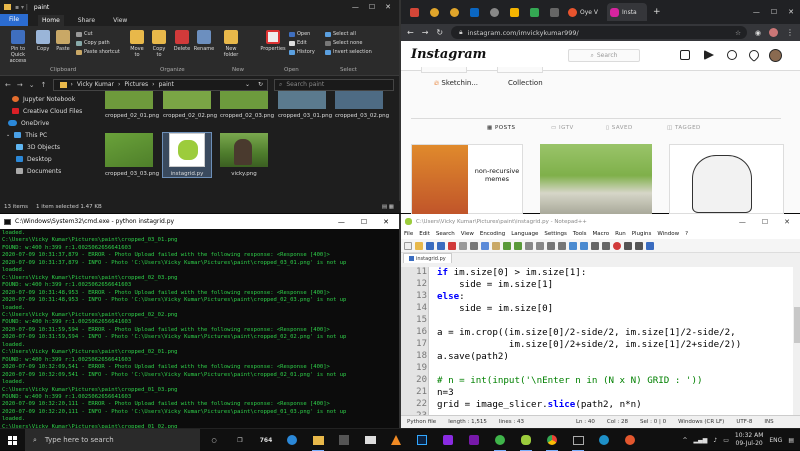 This screenshot has width=800, height=451. Describe the element at coordinates (20, 85) in the screenshot. I see `forward-arrow-icon: →` at that location.